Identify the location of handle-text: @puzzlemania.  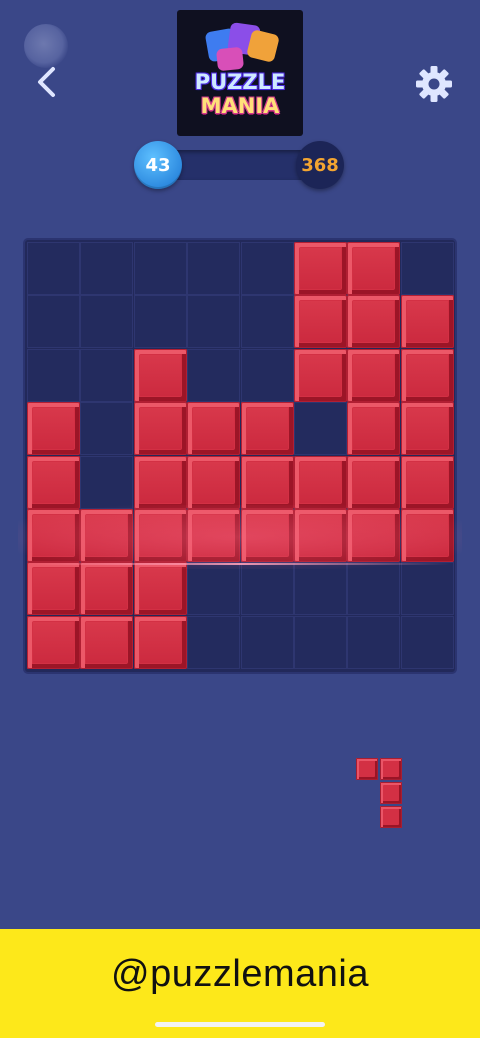
(240, 974).